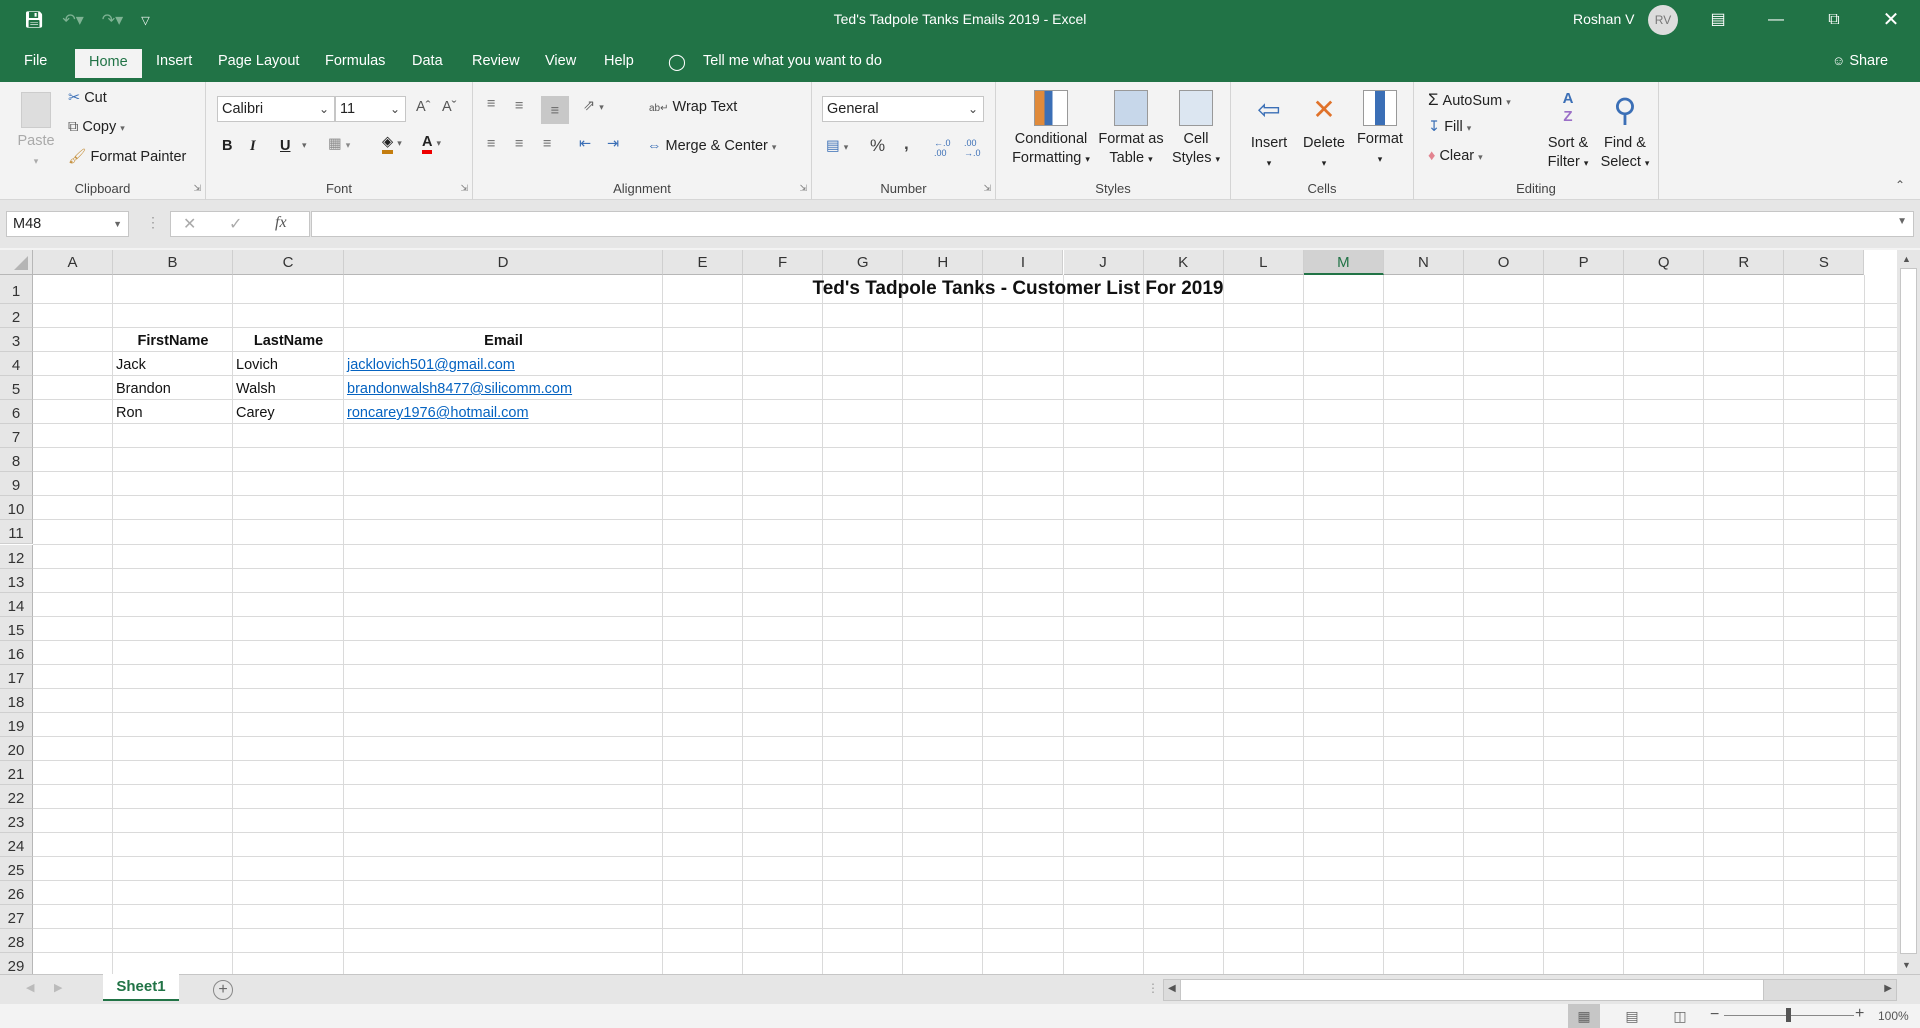 This screenshot has width=1920, height=1028. Describe the element at coordinates (693, 107) in the screenshot. I see `wrap-text-button: ab↵ Wrap Text` at that location.